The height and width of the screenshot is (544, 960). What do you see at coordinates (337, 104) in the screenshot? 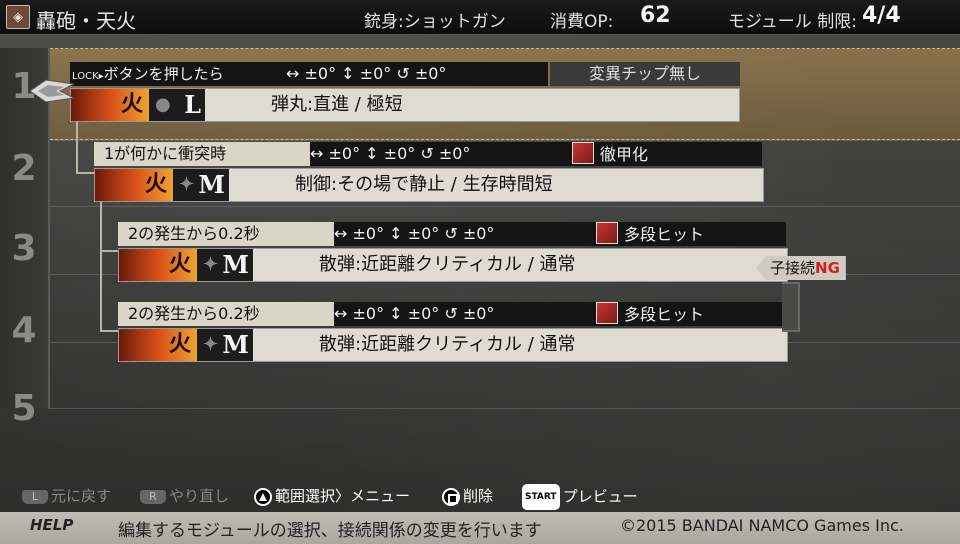
I see `module-description: 弾丸:直進 / 極短` at bounding box center [337, 104].